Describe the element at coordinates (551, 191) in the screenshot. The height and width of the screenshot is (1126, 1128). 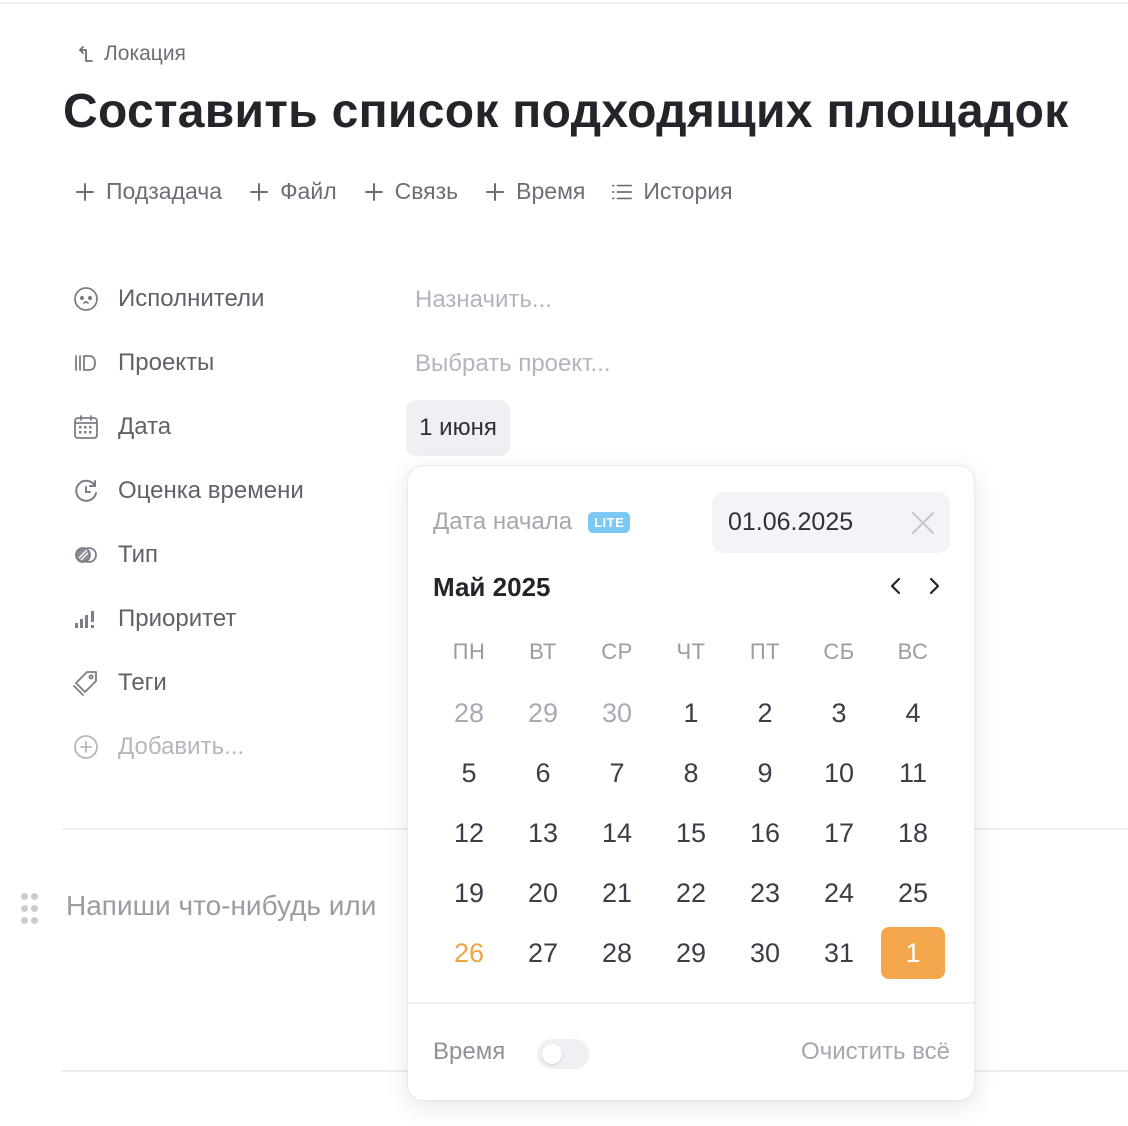
I see `add-time-label: Время` at that location.